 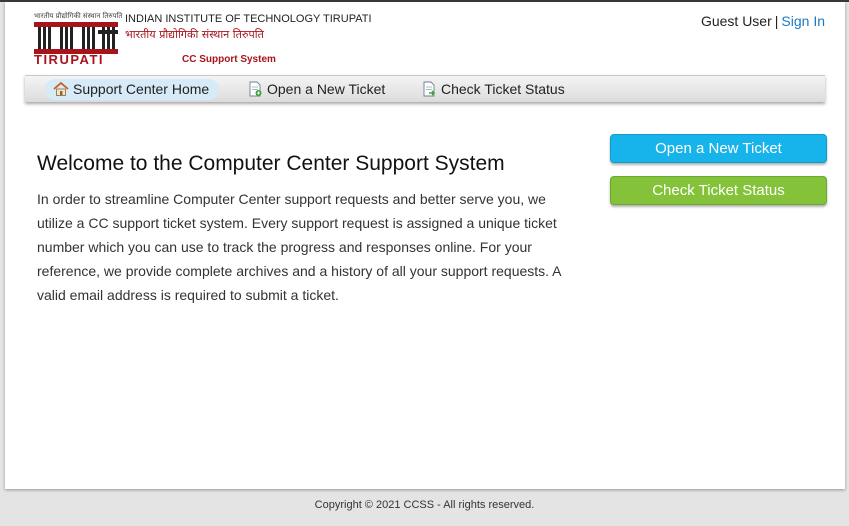 I want to click on sign-in-link: Sign In, so click(x=803, y=21).